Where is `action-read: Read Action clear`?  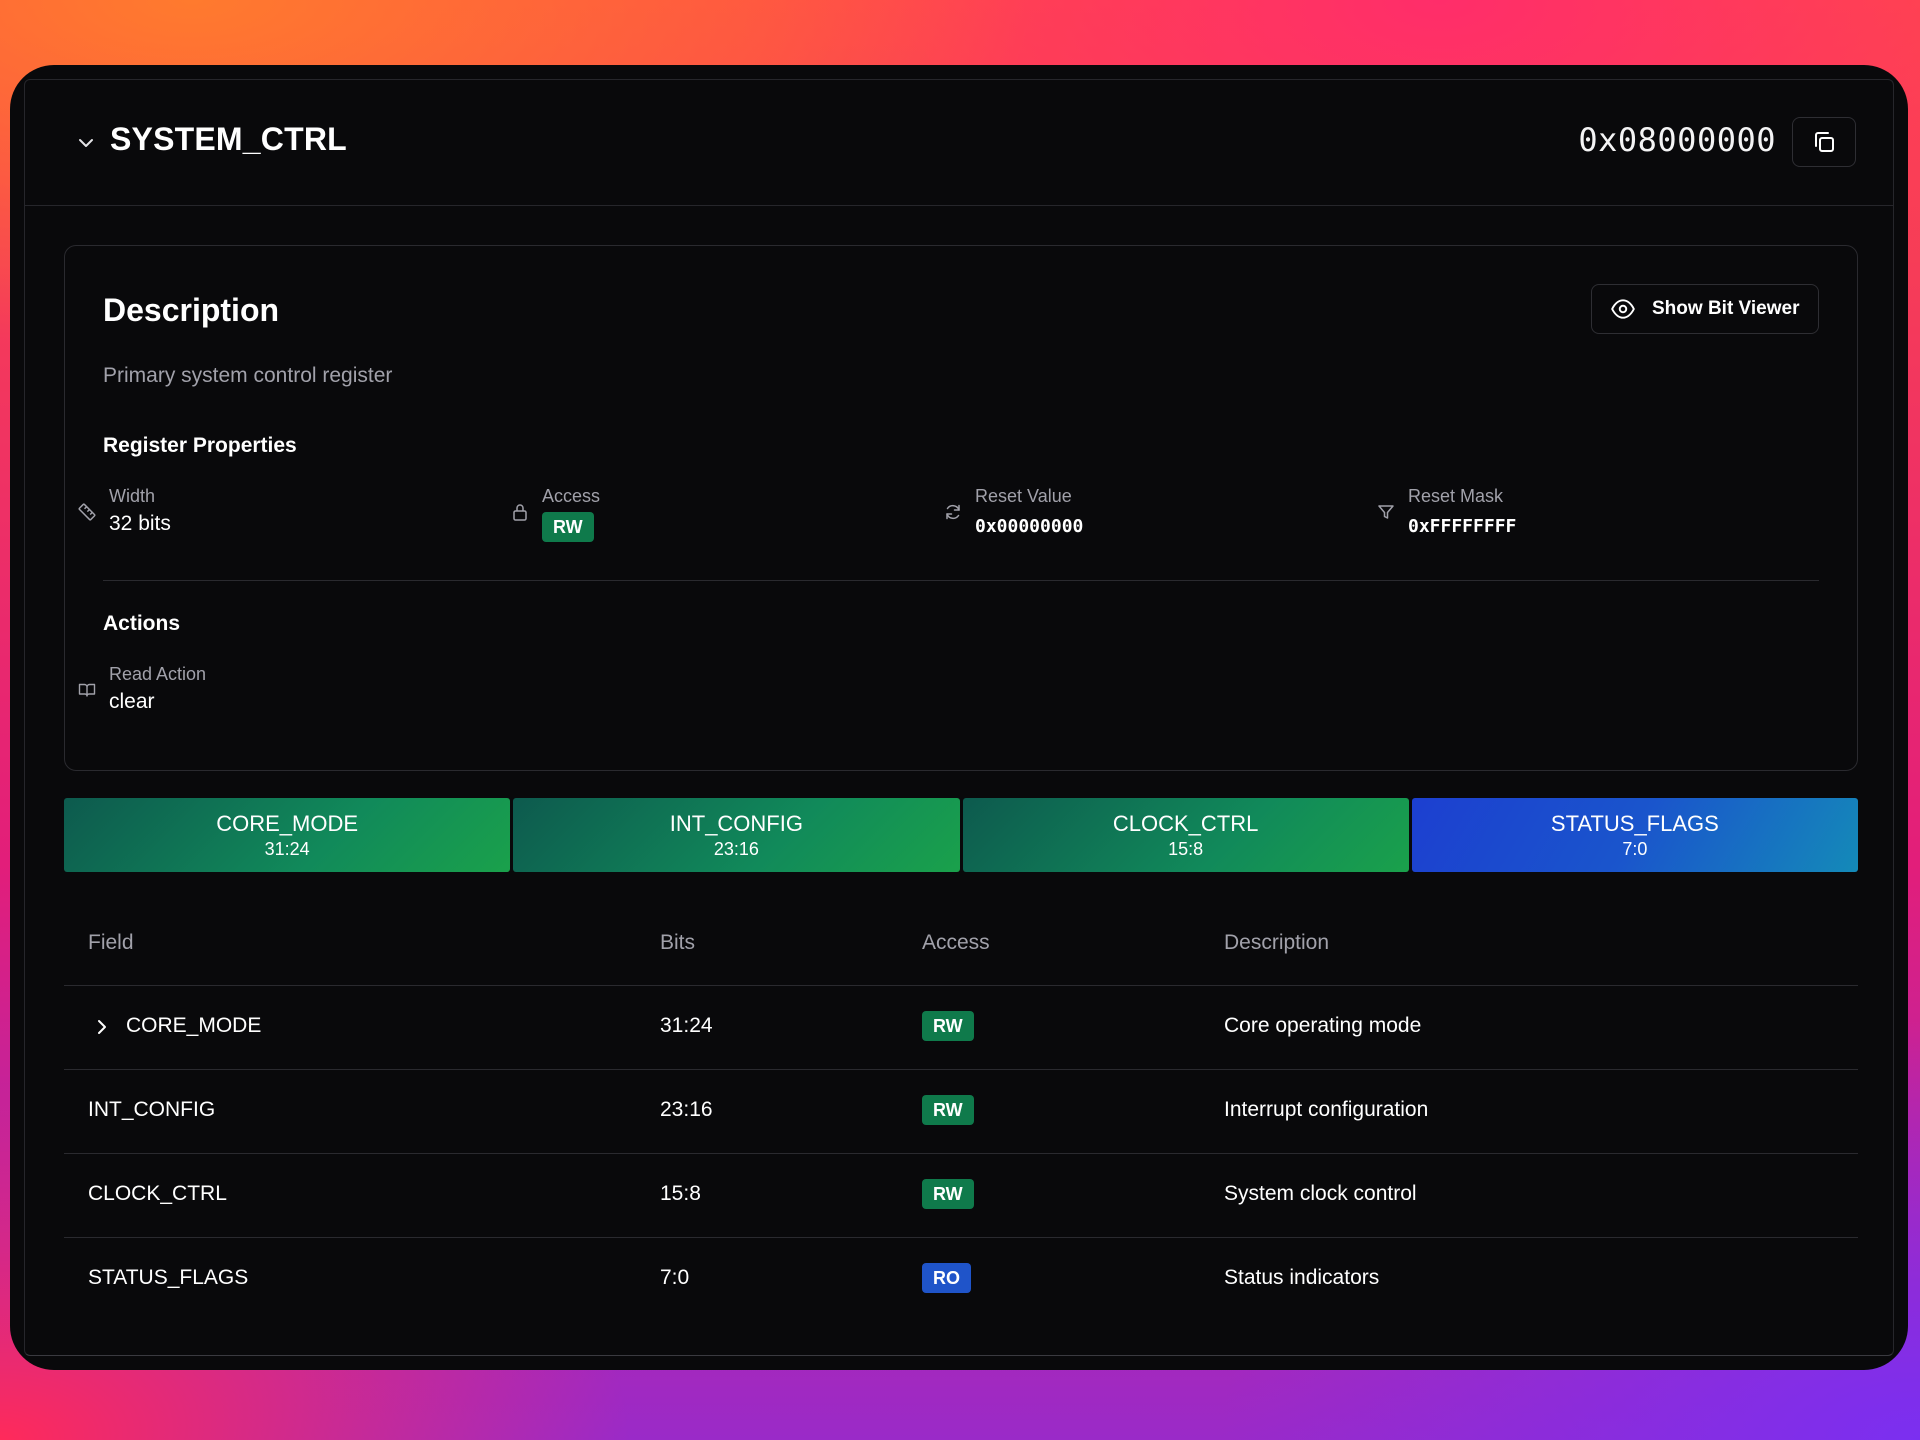
action-read: Read Action clear is located at coordinates (280, 694).